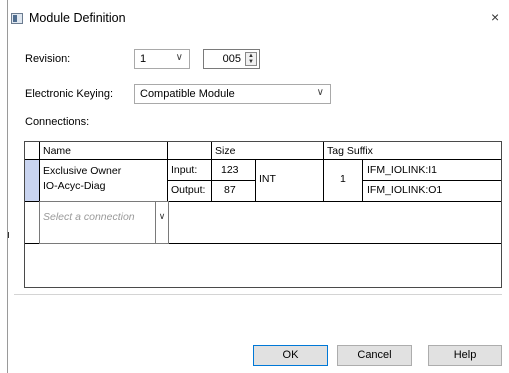  Describe the element at coordinates (343, 179) in the screenshot. I see `tag-count: 1` at that location.